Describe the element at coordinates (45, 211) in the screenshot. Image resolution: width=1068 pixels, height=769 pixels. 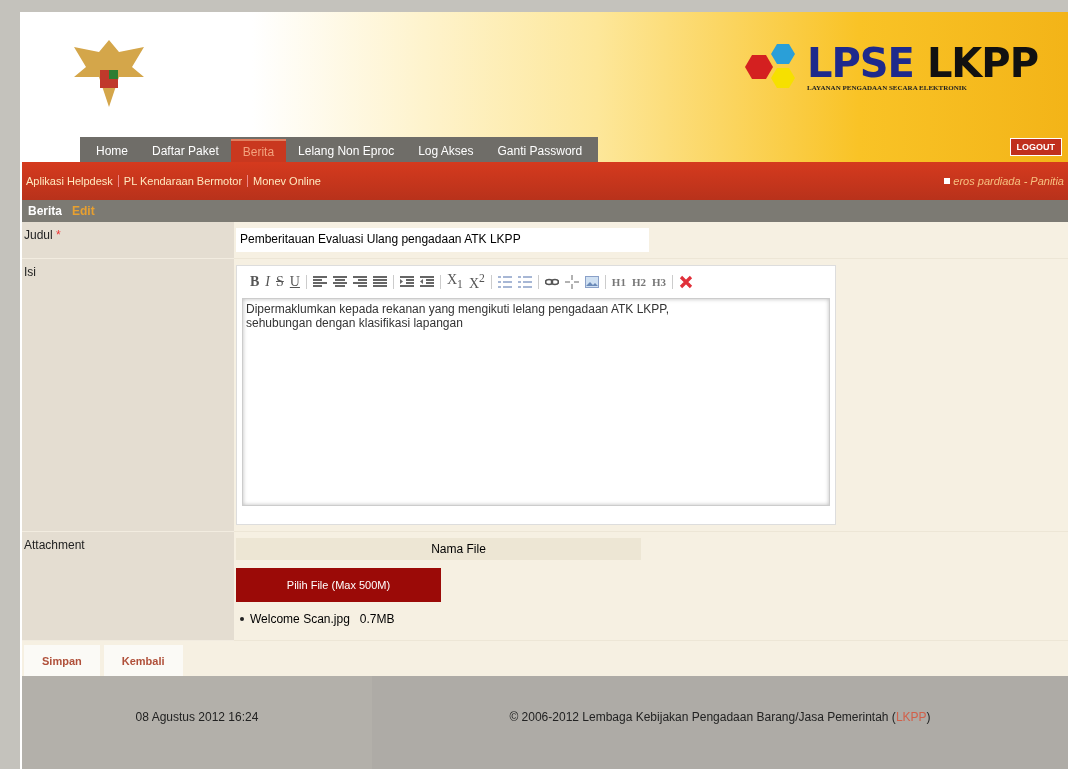
I see `breadcrumb-item: Berita` at that location.